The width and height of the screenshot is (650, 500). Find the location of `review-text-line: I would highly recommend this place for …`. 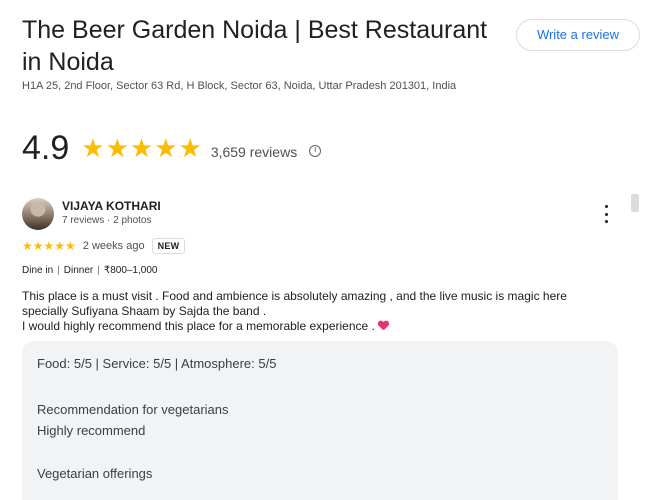

review-text-line: I would highly recommend this place for … is located at coordinates (198, 326).